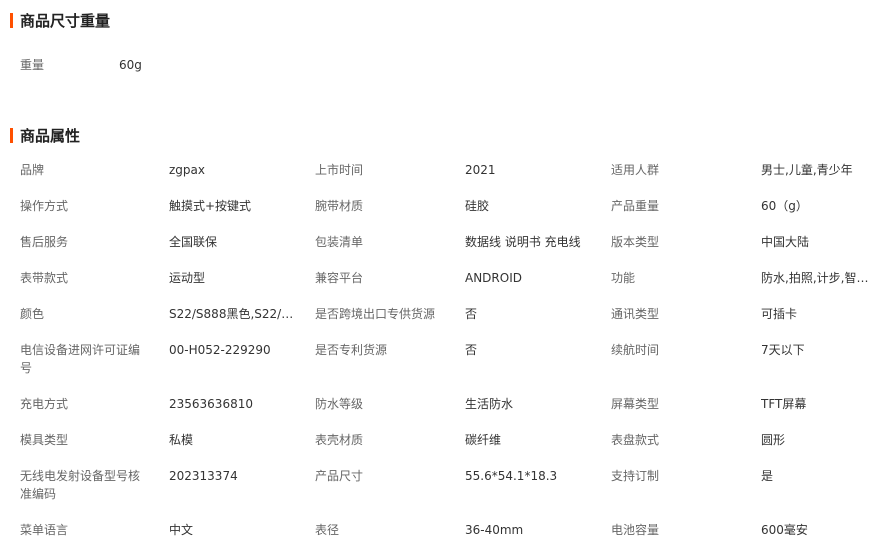 Image resolution: width=892 pixels, height=540 pixels. Describe the element at coordinates (351, 350) in the screenshot. I see `attr-label: 是否专利货源` at that location.